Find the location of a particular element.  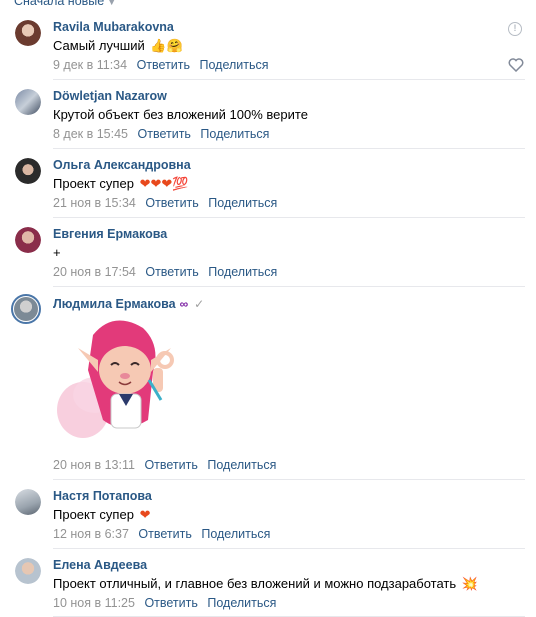

comment-text-row: Крутой объект без вложений 100% верите is located at coordinates (180, 114).